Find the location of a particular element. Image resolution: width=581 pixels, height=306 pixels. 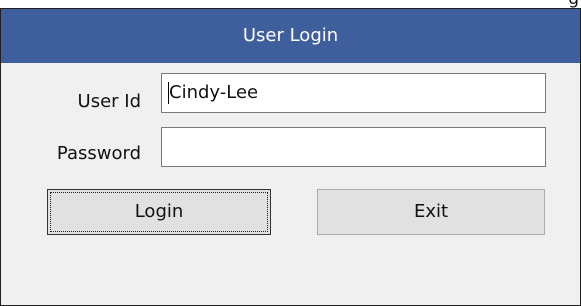

user-id-label: User Id is located at coordinates (109, 101).